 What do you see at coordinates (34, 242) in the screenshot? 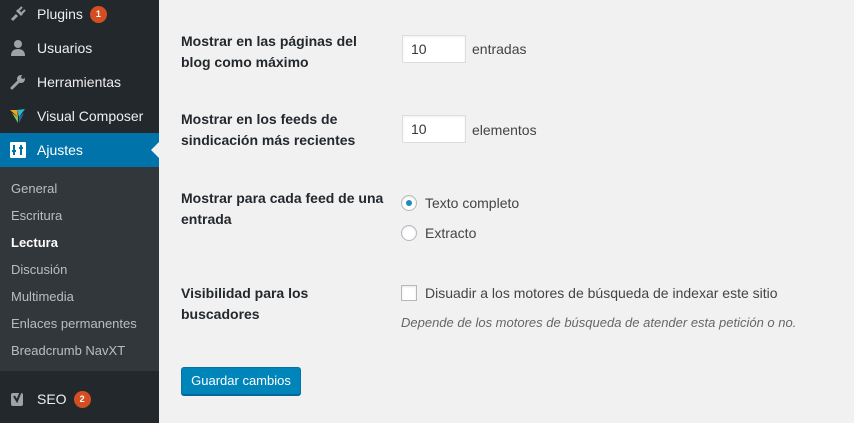
I see `submenu-item-lectura: Lectura` at bounding box center [34, 242].